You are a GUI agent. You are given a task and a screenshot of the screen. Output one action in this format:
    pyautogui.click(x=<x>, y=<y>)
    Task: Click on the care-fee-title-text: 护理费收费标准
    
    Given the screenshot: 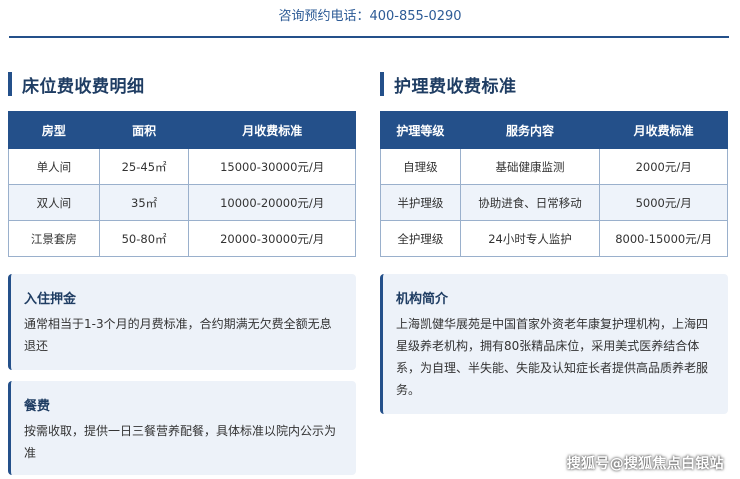 What is the action you would take?
    pyautogui.click(x=455, y=86)
    